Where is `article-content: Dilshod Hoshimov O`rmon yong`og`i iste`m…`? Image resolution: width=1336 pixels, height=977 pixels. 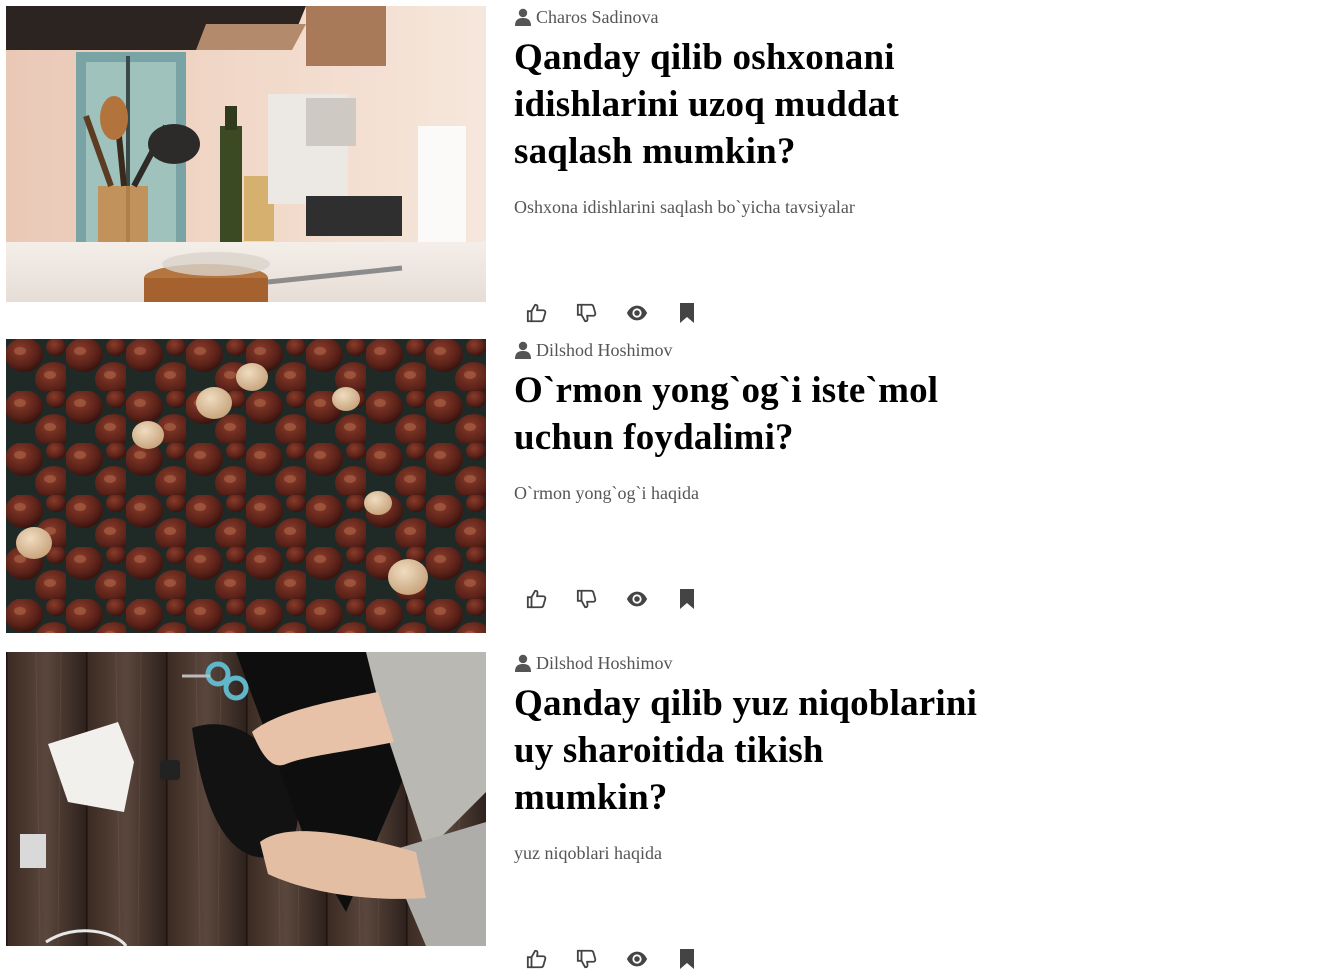
article-content: Dilshod Hoshimov O`rmon yong`og`i iste`m… is located at coordinates (749, 421).